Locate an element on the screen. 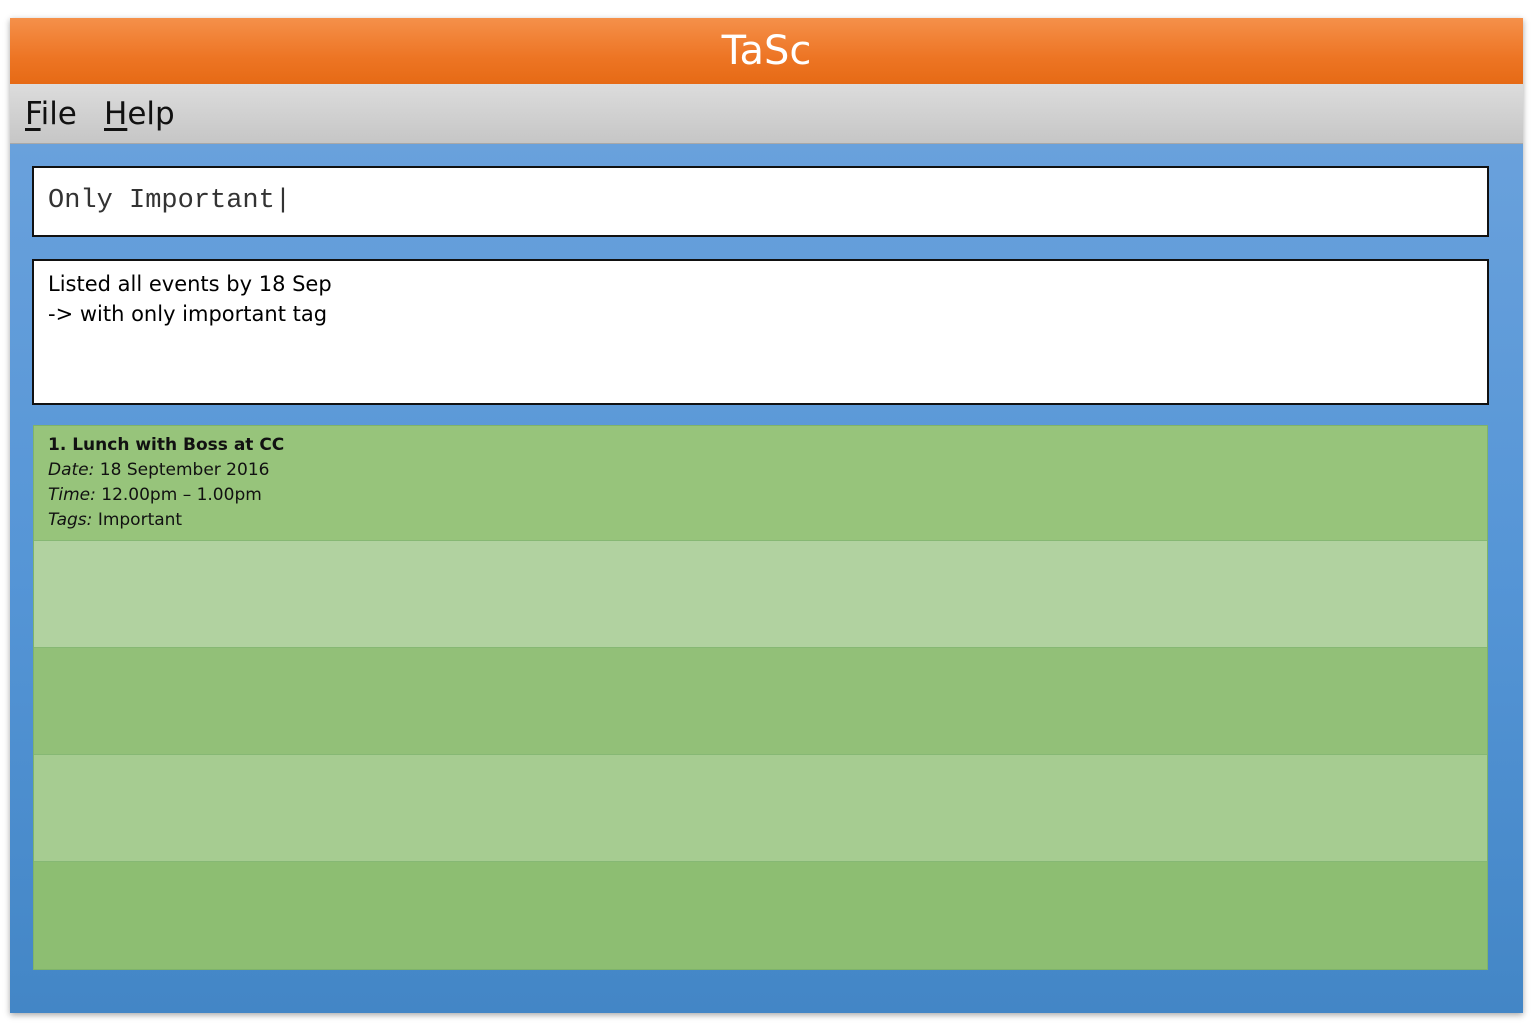 The height and width of the screenshot is (1025, 1533). window-title: TaSc is located at coordinates (766, 51).